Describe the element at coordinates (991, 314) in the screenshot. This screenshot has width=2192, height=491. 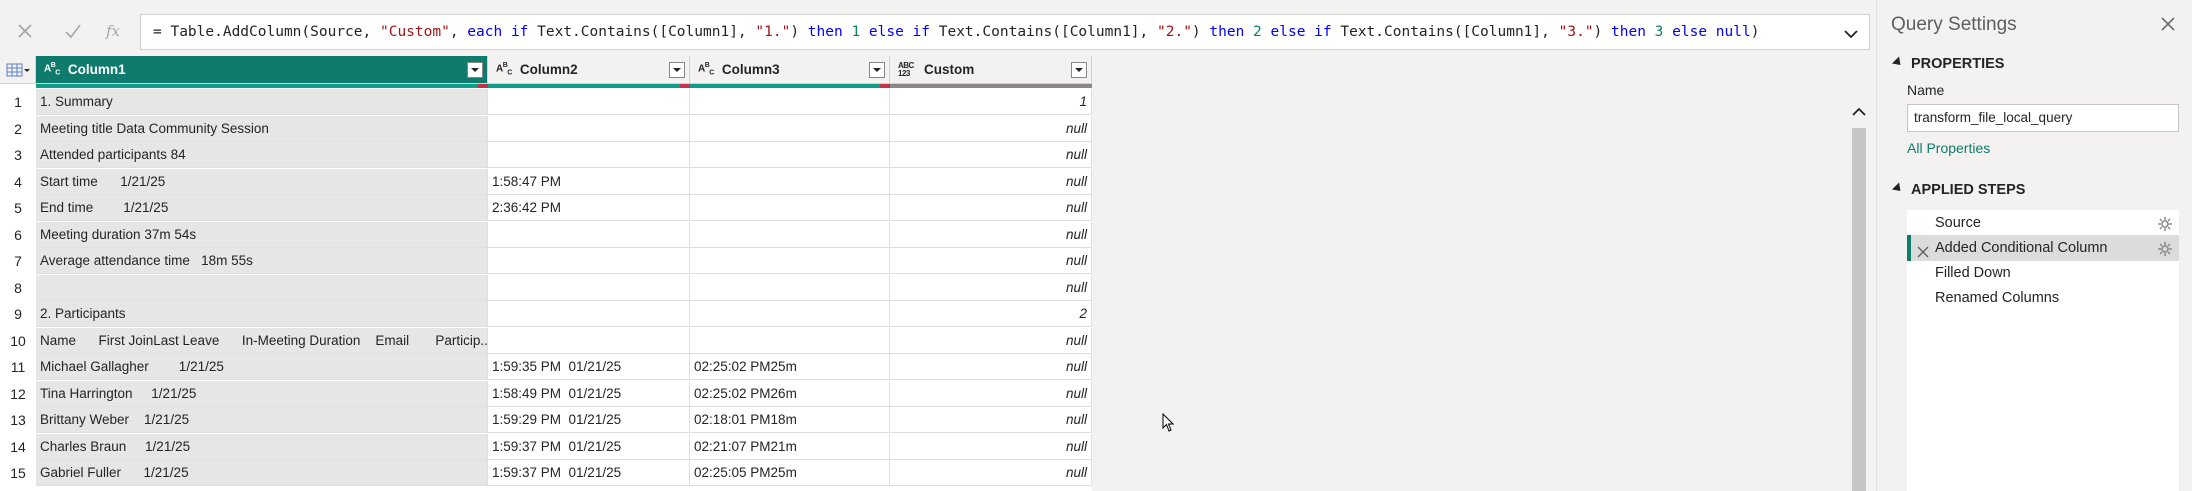
I see `cell-custom: 2` at that location.